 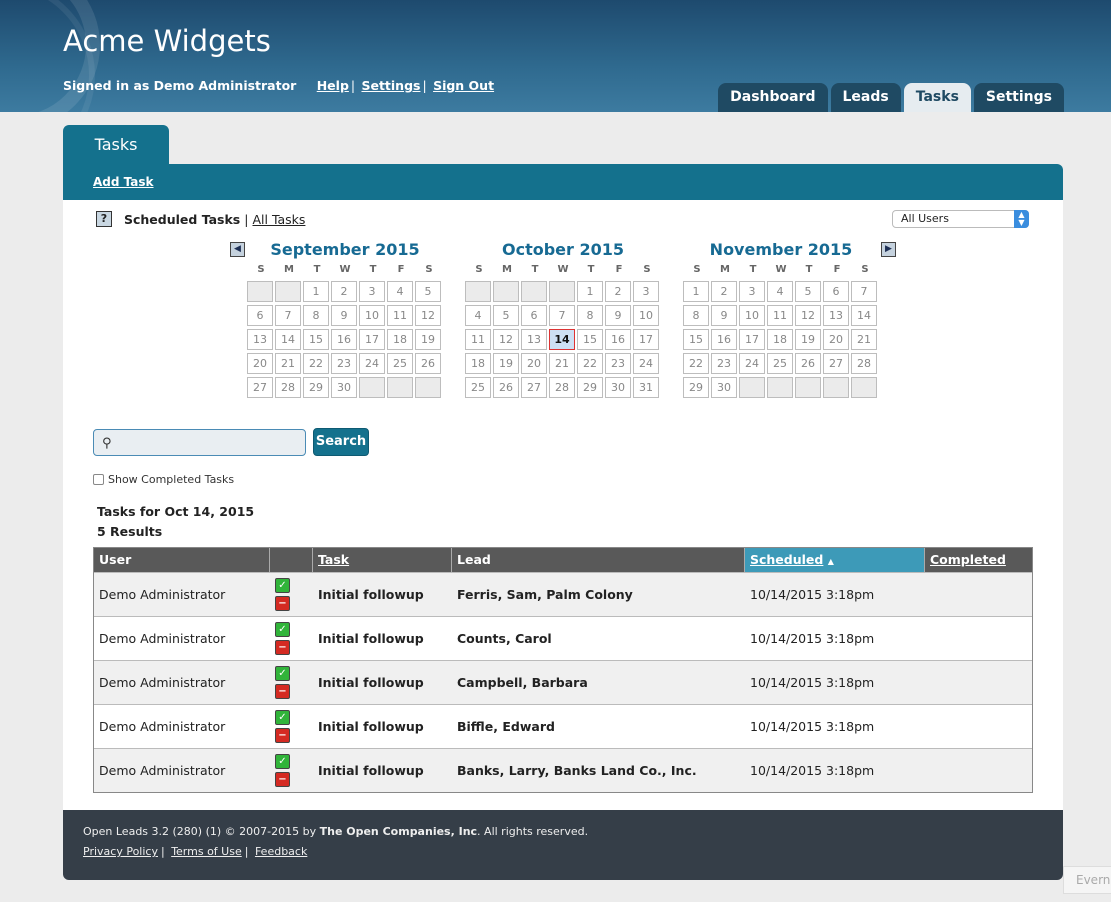 What do you see at coordinates (210, 442) in the screenshot?
I see `search-input` at bounding box center [210, 442].